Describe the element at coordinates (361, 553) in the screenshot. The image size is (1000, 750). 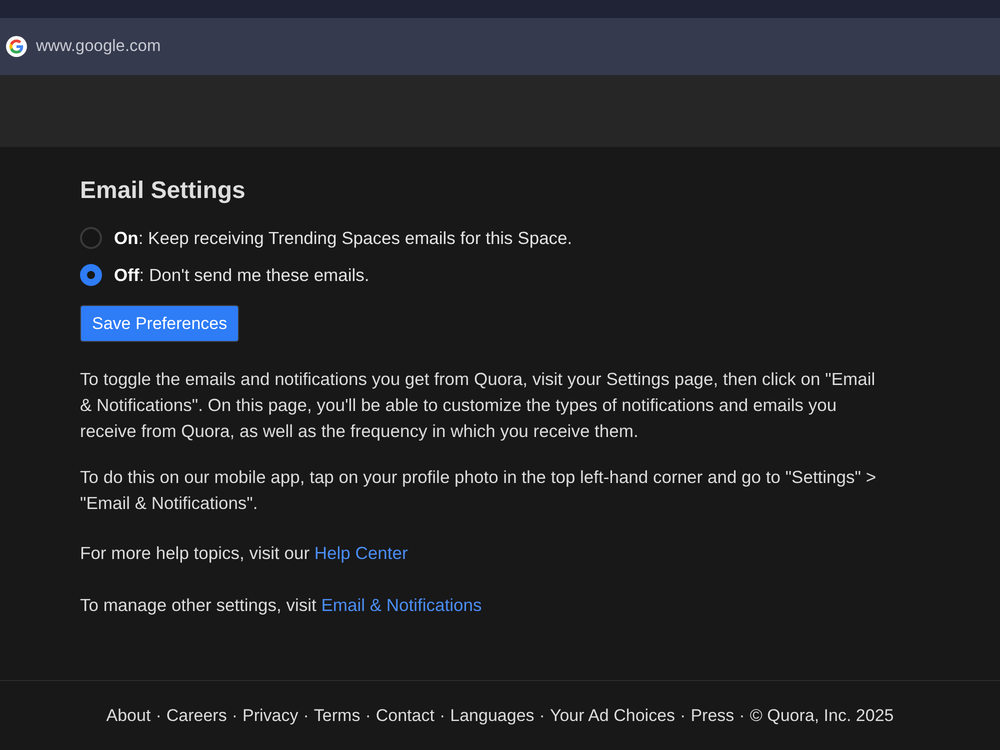
I see `help-link: Help Center` at that location.